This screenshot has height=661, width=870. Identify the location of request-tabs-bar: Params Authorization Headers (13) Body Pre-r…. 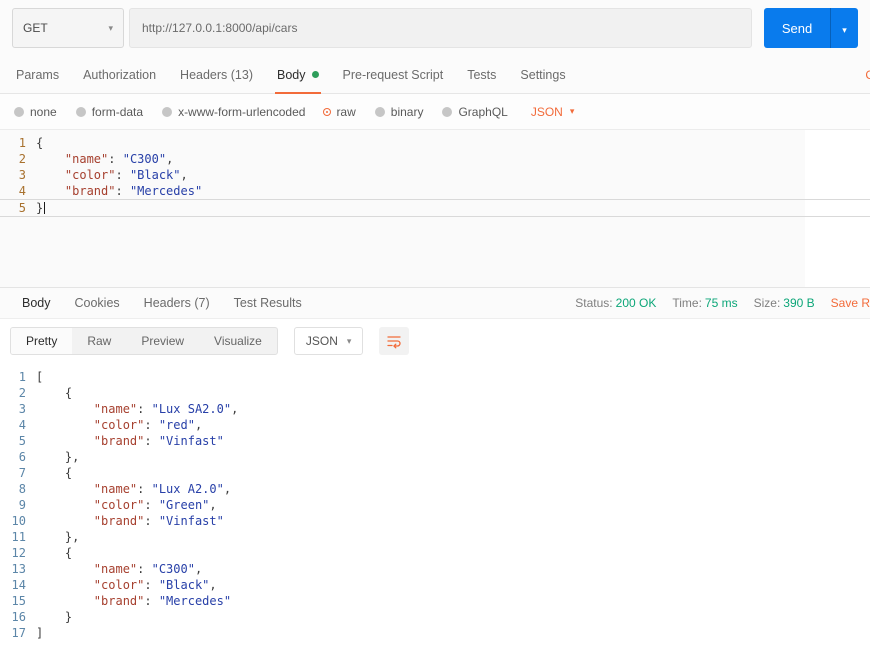
(435, 75).